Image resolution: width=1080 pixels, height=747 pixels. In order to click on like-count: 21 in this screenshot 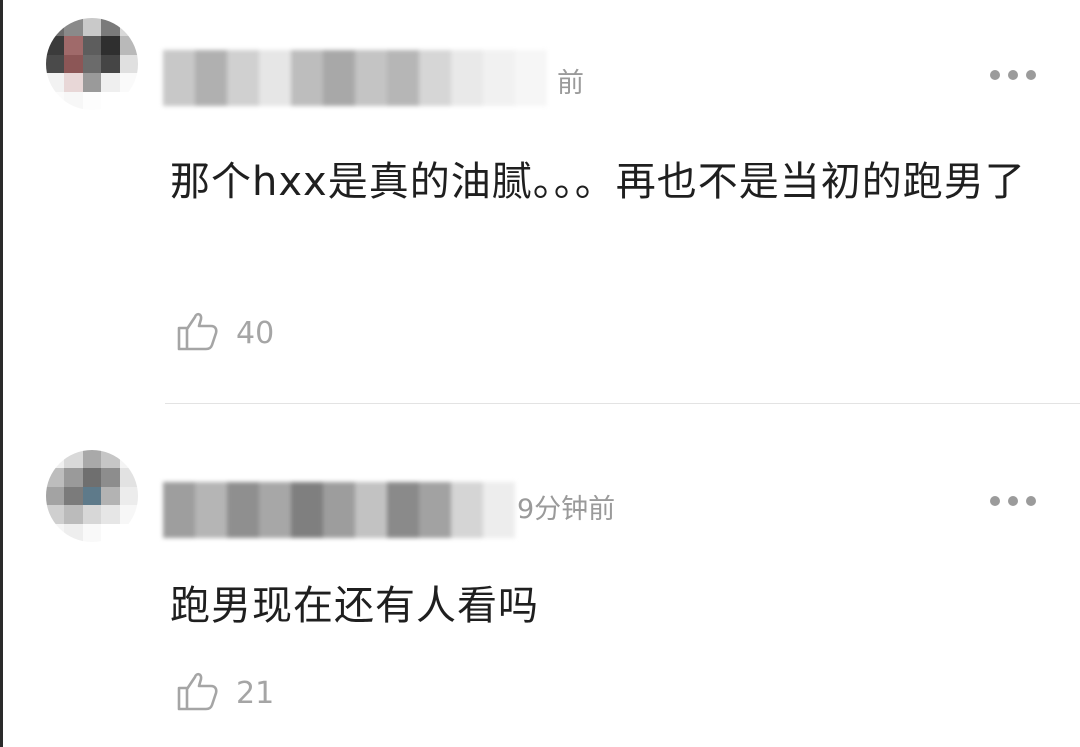, I will do `click(255, 693)`.